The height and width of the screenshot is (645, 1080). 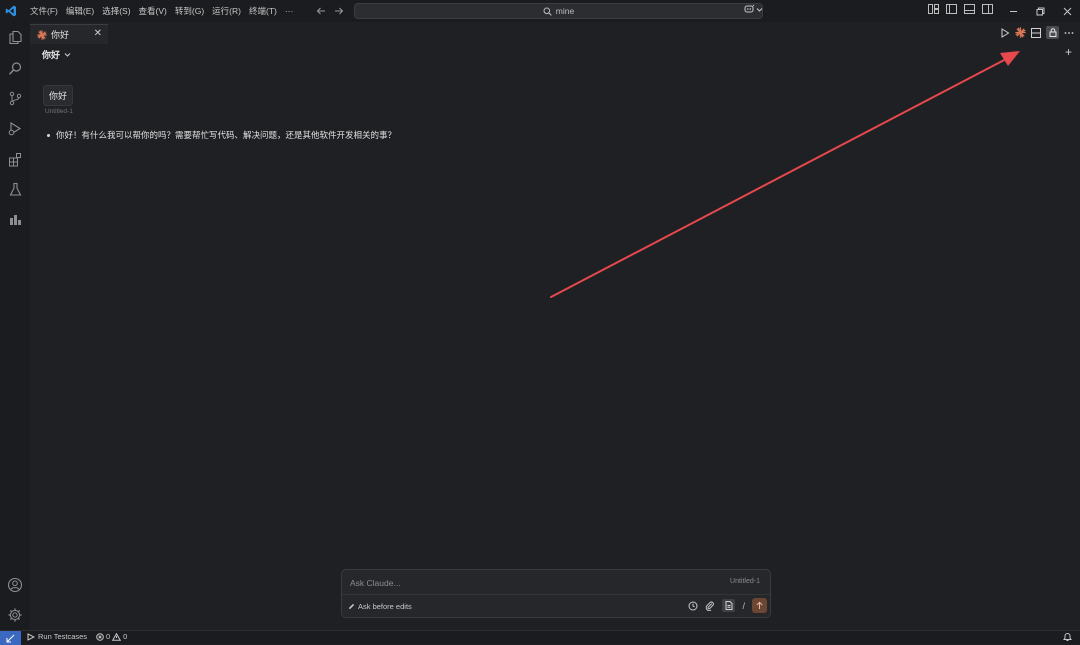 I want to click on minimize-icon, so click(x=1013, y=11).